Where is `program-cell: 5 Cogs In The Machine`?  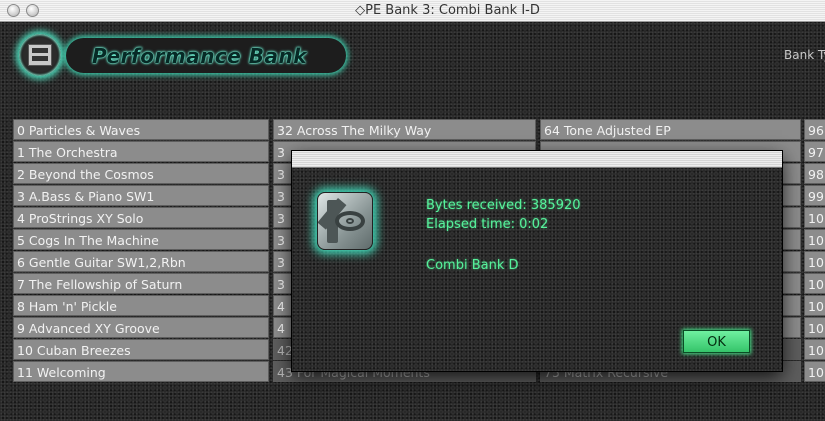
program-cell: 5 Cogs In The Machine is located at coordinates (141, 239).